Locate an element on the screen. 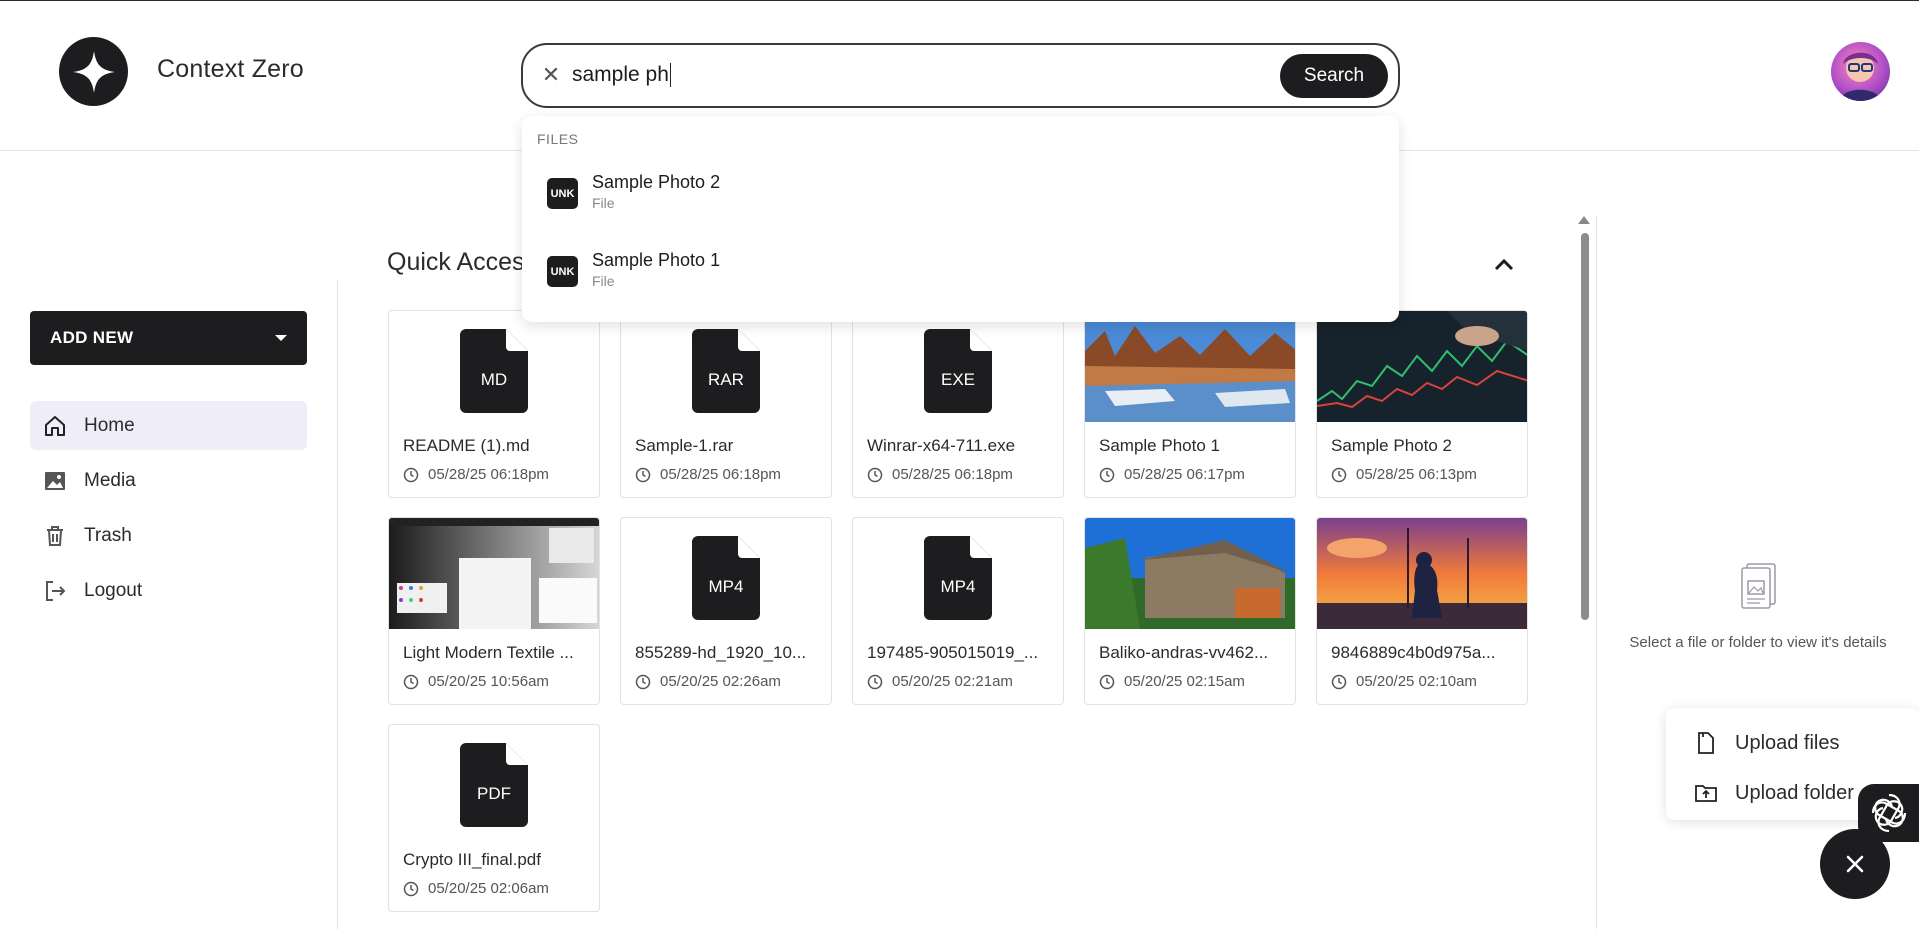 This screenshot has width=1919, height=929. file-card: Sample Photo 1 05/28/25 06:17pm is located at coordinates (1190, 404).